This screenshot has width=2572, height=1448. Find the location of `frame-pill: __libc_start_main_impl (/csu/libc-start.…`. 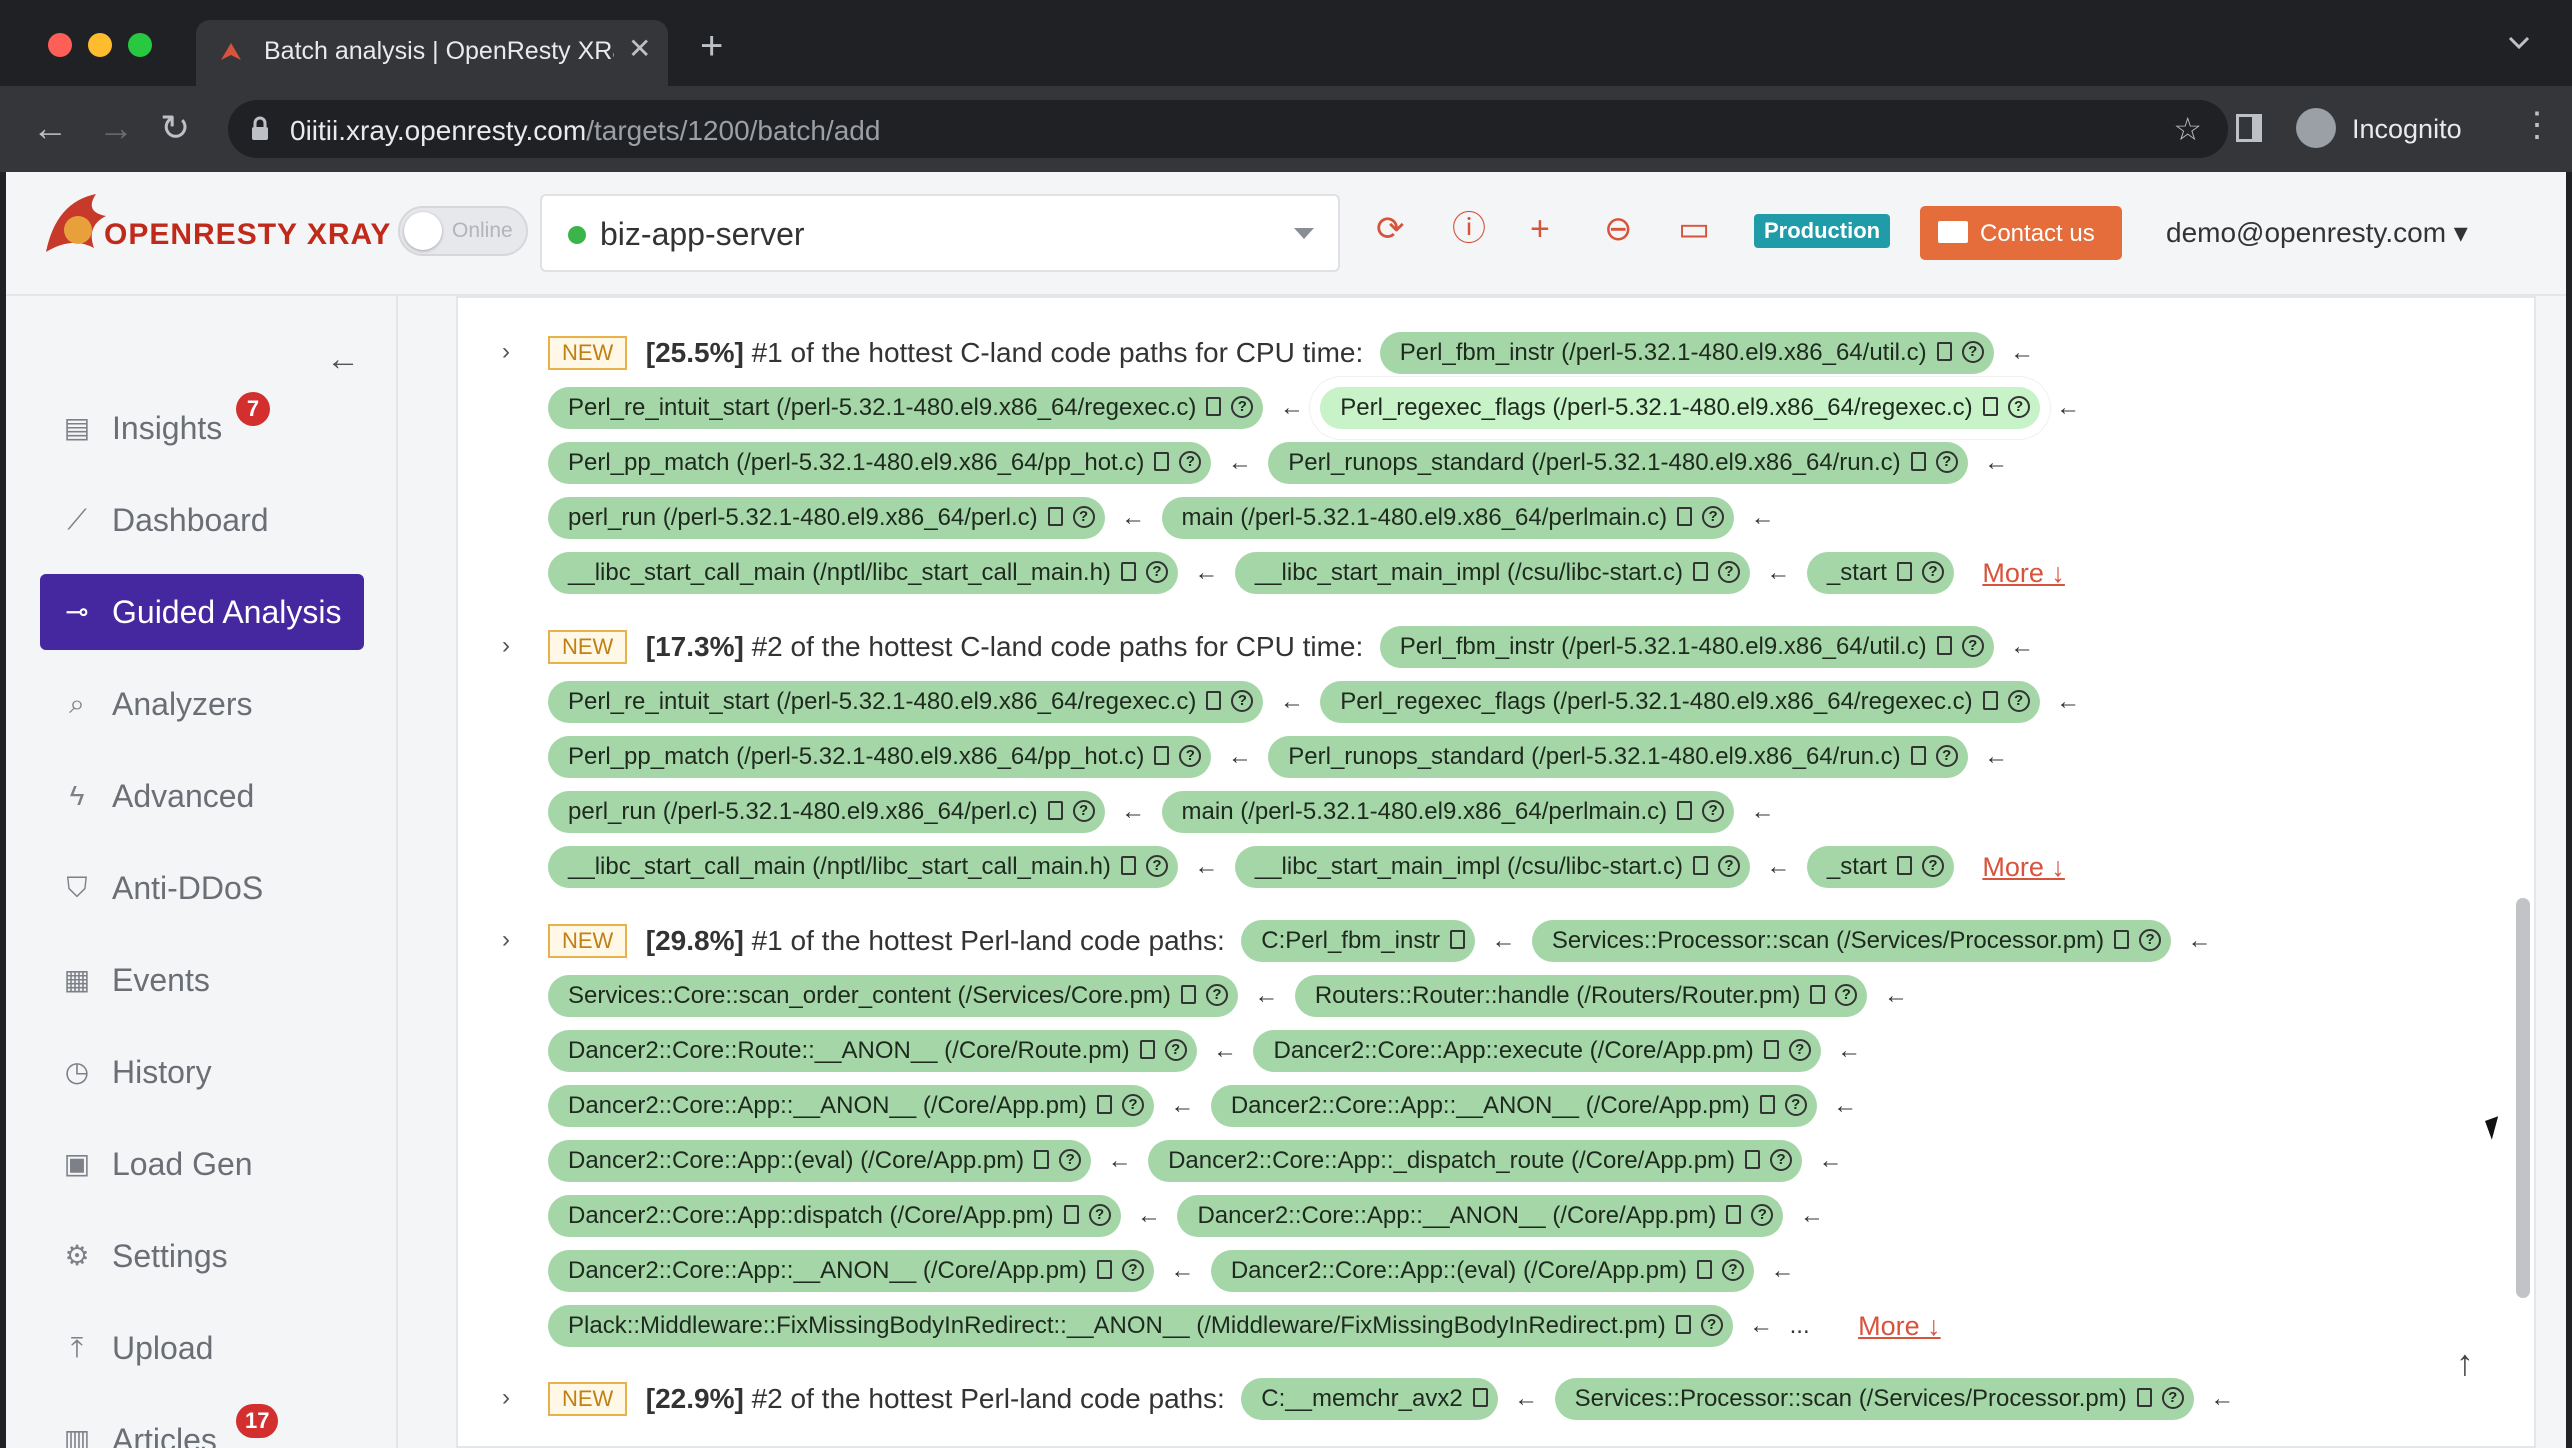

frame-pill: __libc_start_main_impl (/csu/libc-start.… is located at coordinates (1492, 573).